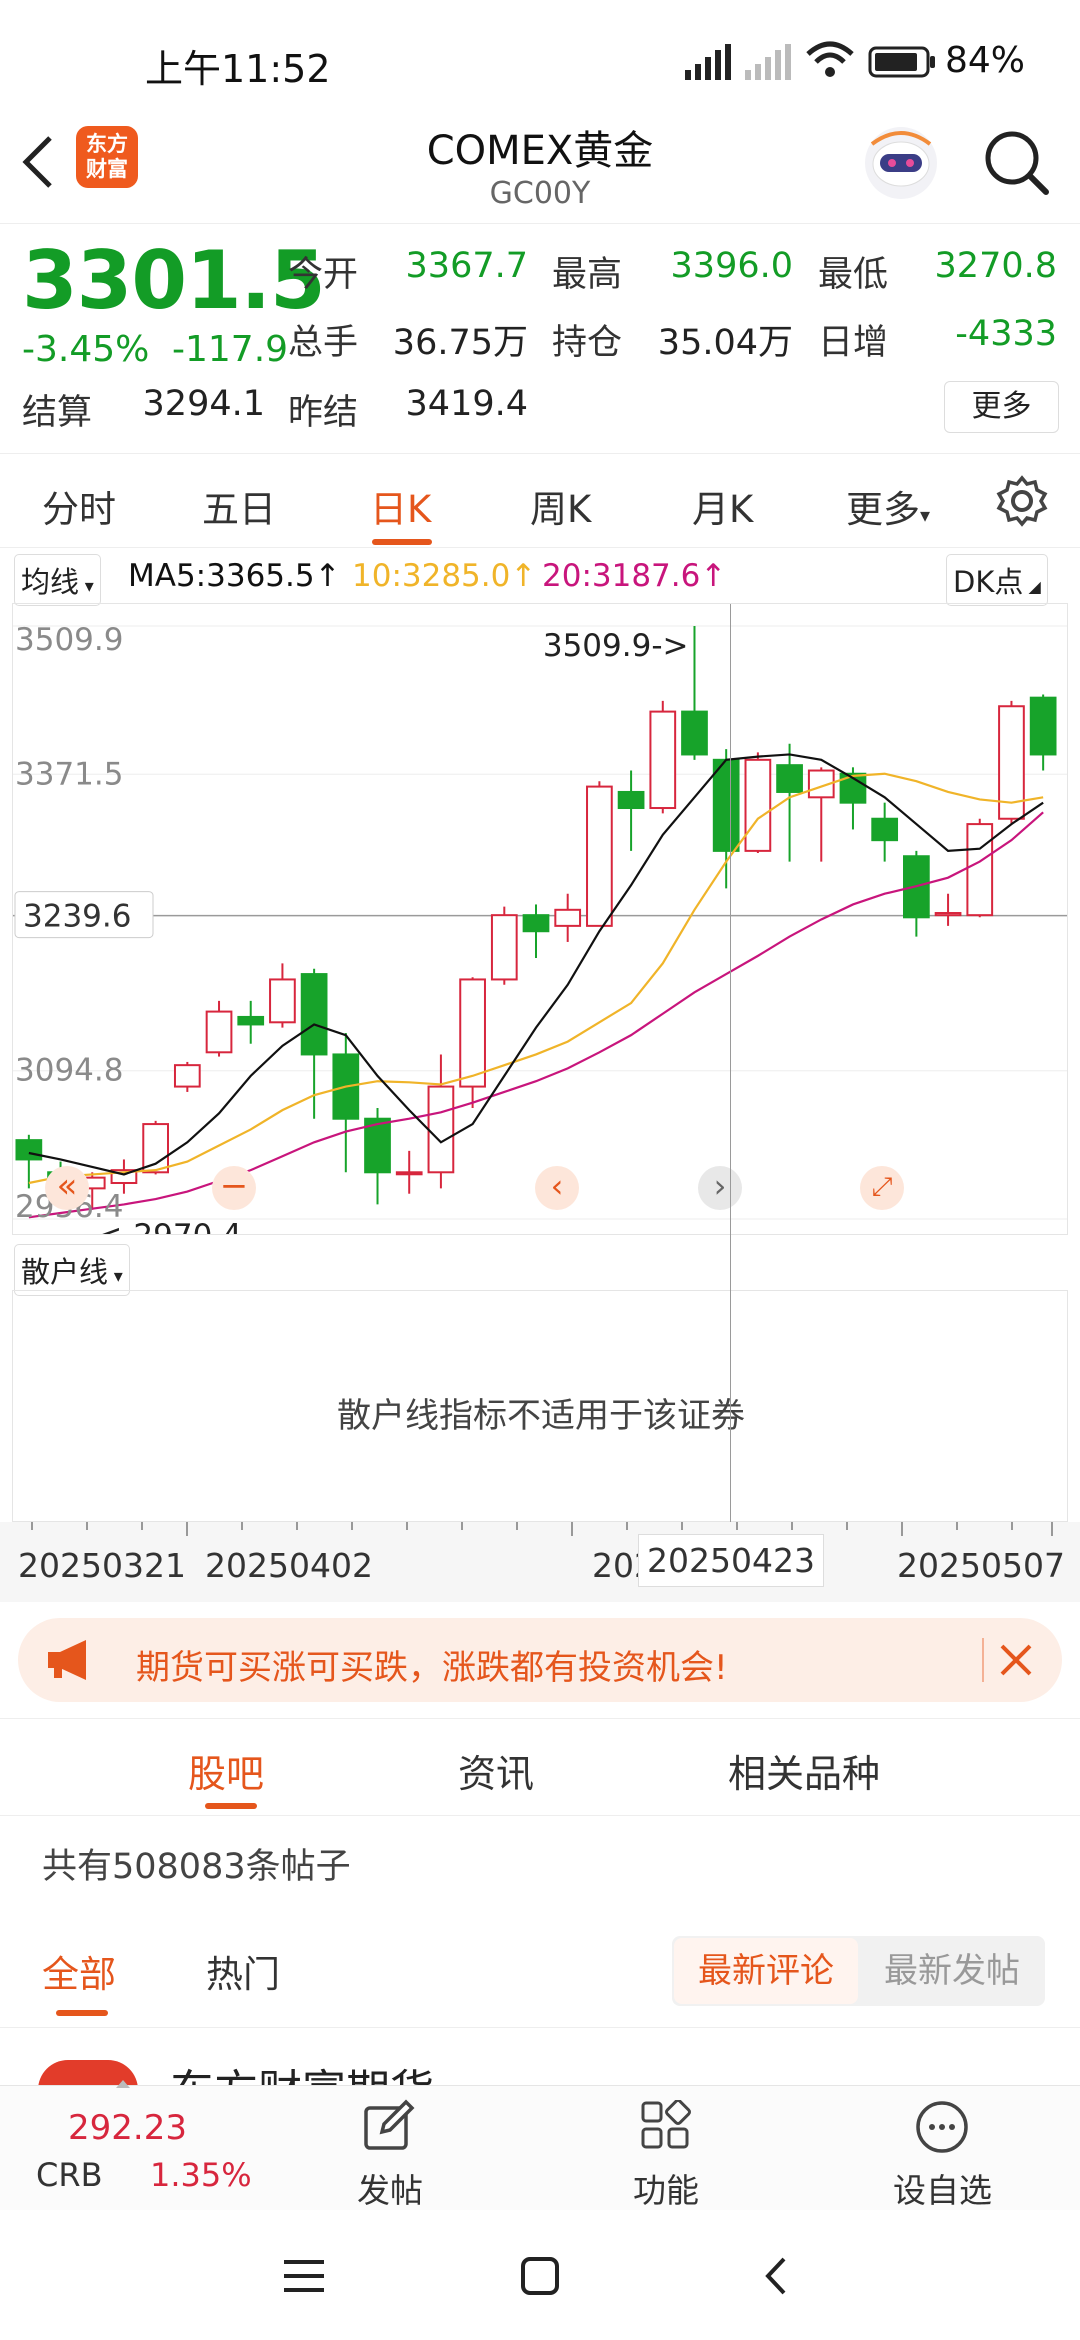 Image resolution: width=1080 pixels, height=2340 pixels. Describe the element at coordinates (304, 2276) in the screenshot. I see `menu-icon` at that location.